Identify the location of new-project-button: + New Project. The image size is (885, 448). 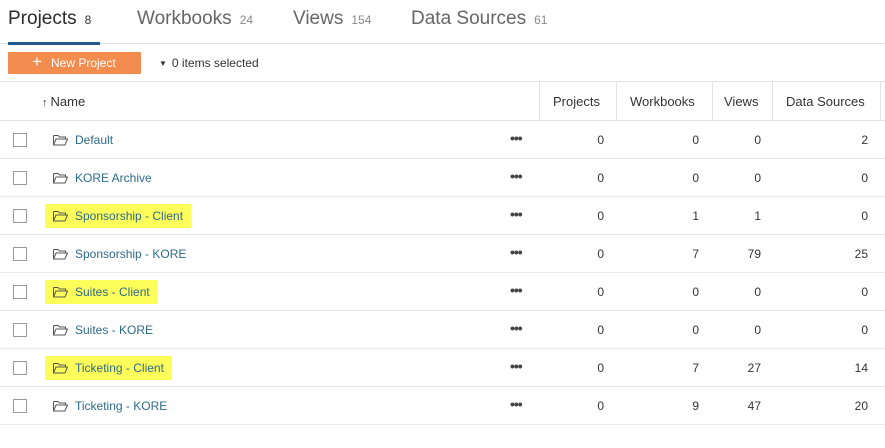
(74, 63).